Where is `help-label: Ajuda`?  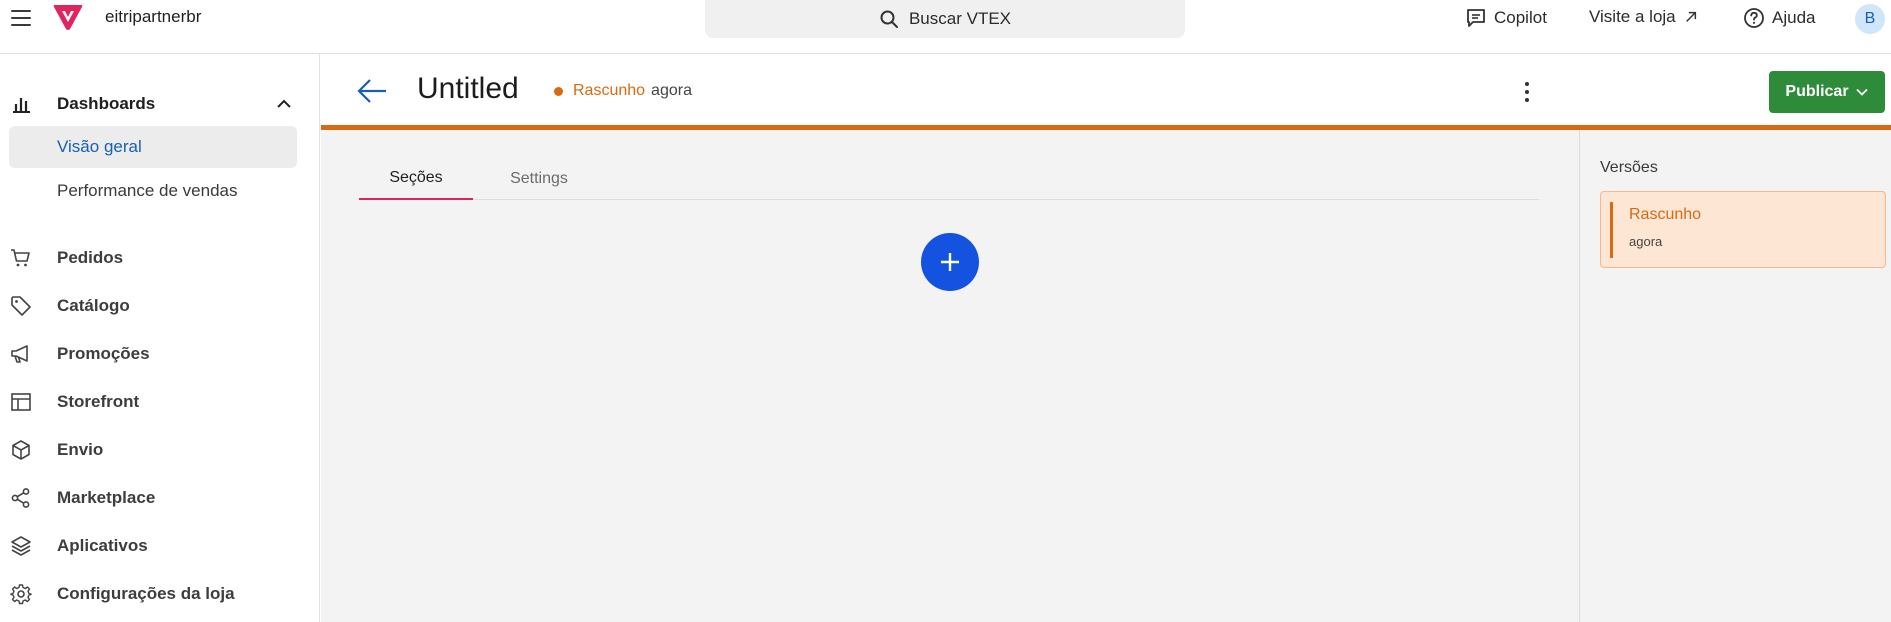
help-label: Ajuda is located at coordinates (1794, 17).